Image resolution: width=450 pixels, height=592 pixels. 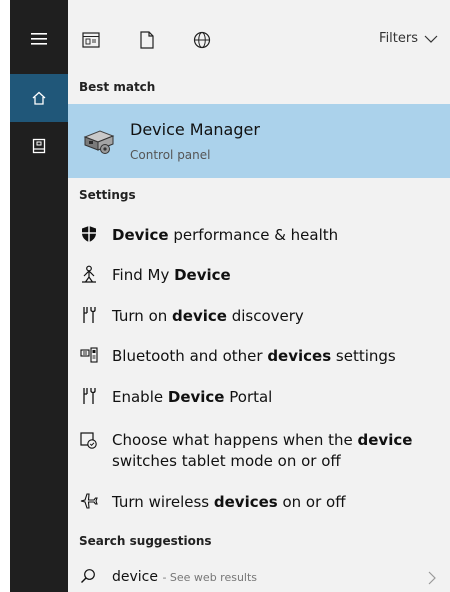 I want to click on person-location-icon, so click(x=89, y=274).